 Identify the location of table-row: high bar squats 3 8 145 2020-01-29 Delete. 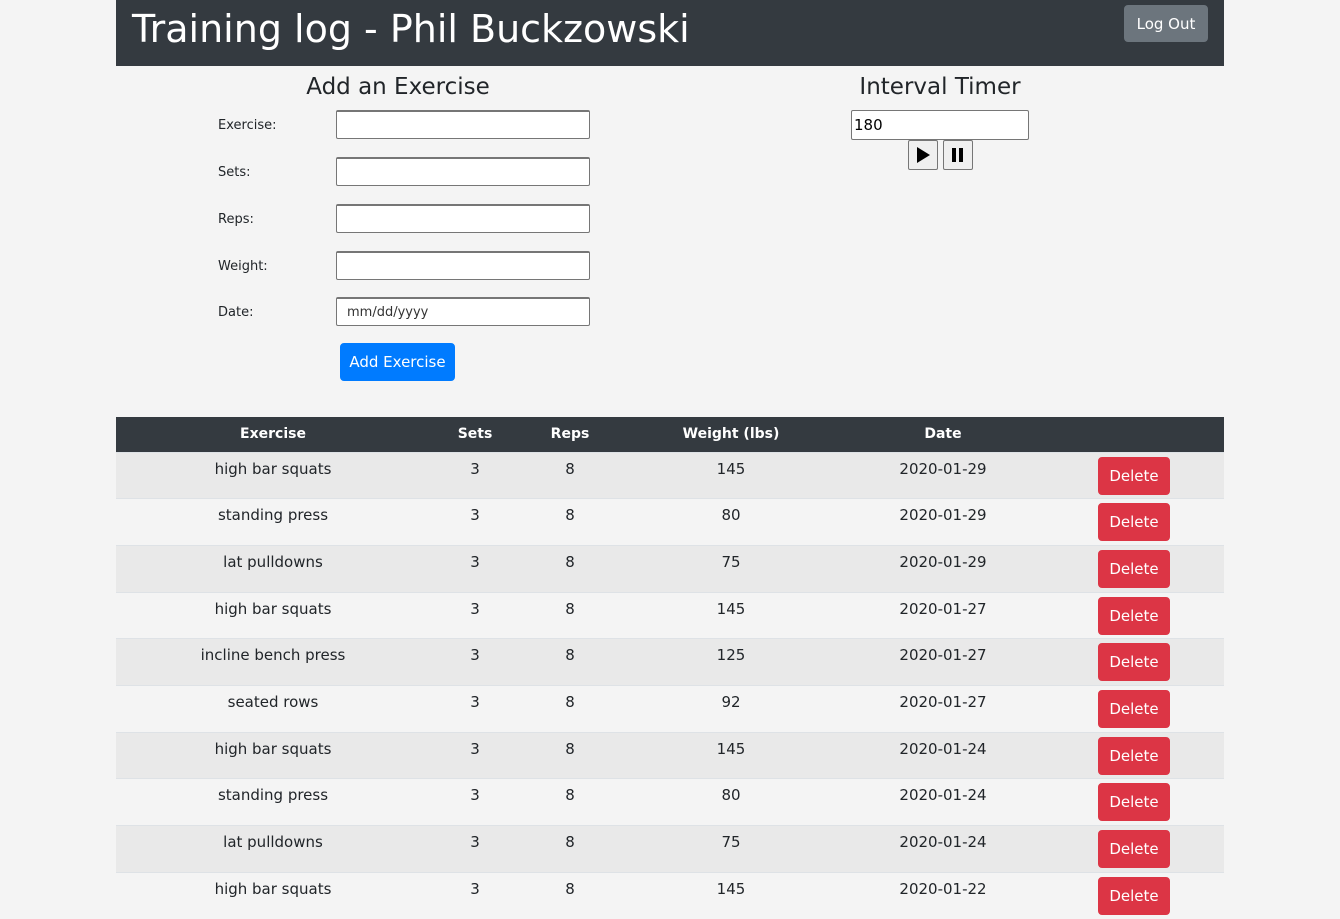
(670, 475).